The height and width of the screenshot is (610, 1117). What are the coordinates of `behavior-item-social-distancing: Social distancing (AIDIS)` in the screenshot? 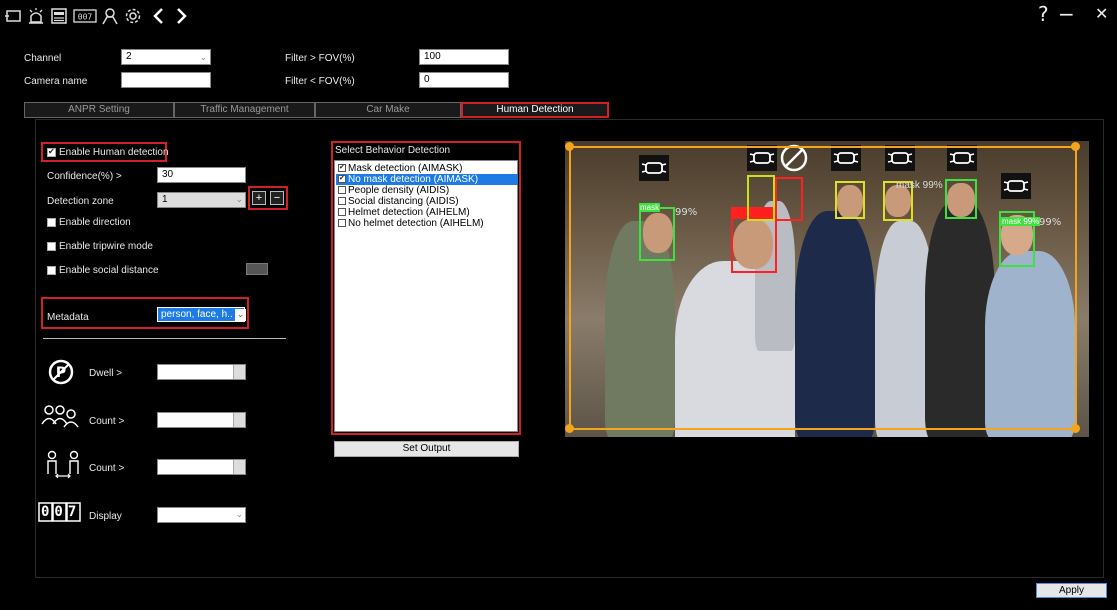 It's located at (427, 201).